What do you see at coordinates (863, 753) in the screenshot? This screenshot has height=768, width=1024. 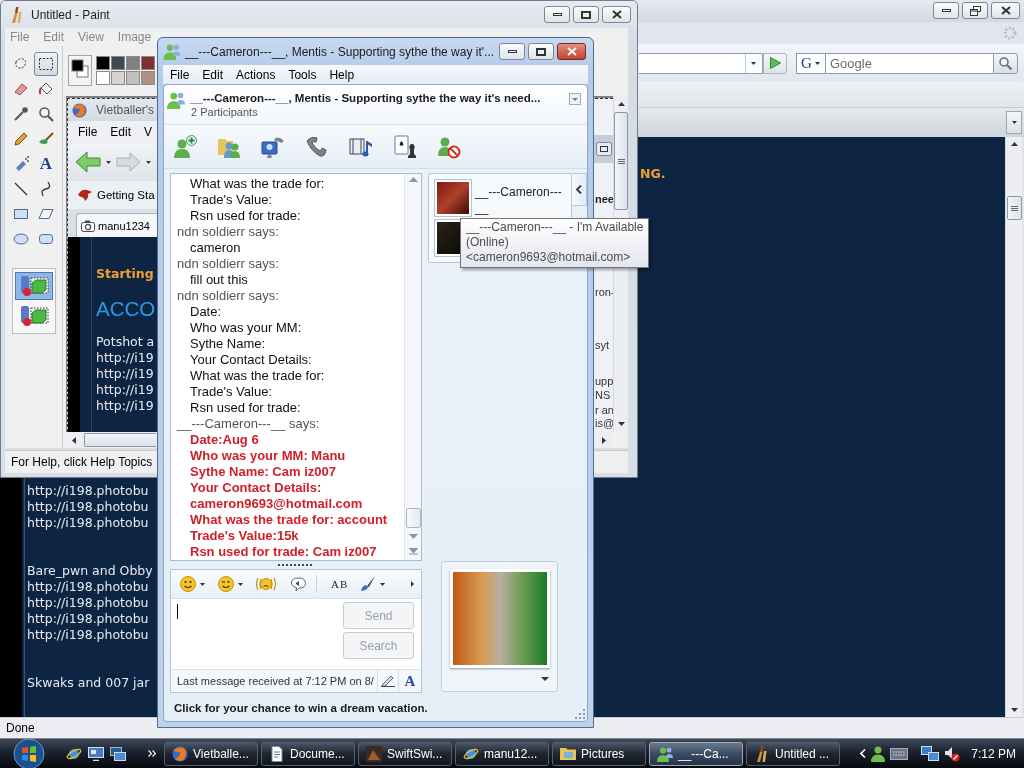 I see `chevron-left-icon` at bounding box center [863, 753].